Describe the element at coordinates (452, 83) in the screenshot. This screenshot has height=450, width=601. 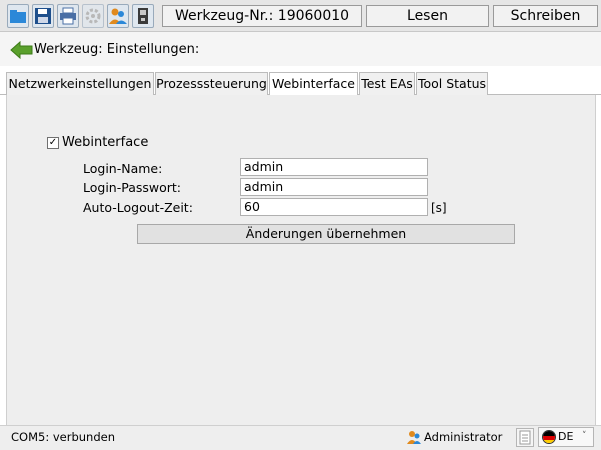
I see `tab-tool-status: Tool Status` at that location.